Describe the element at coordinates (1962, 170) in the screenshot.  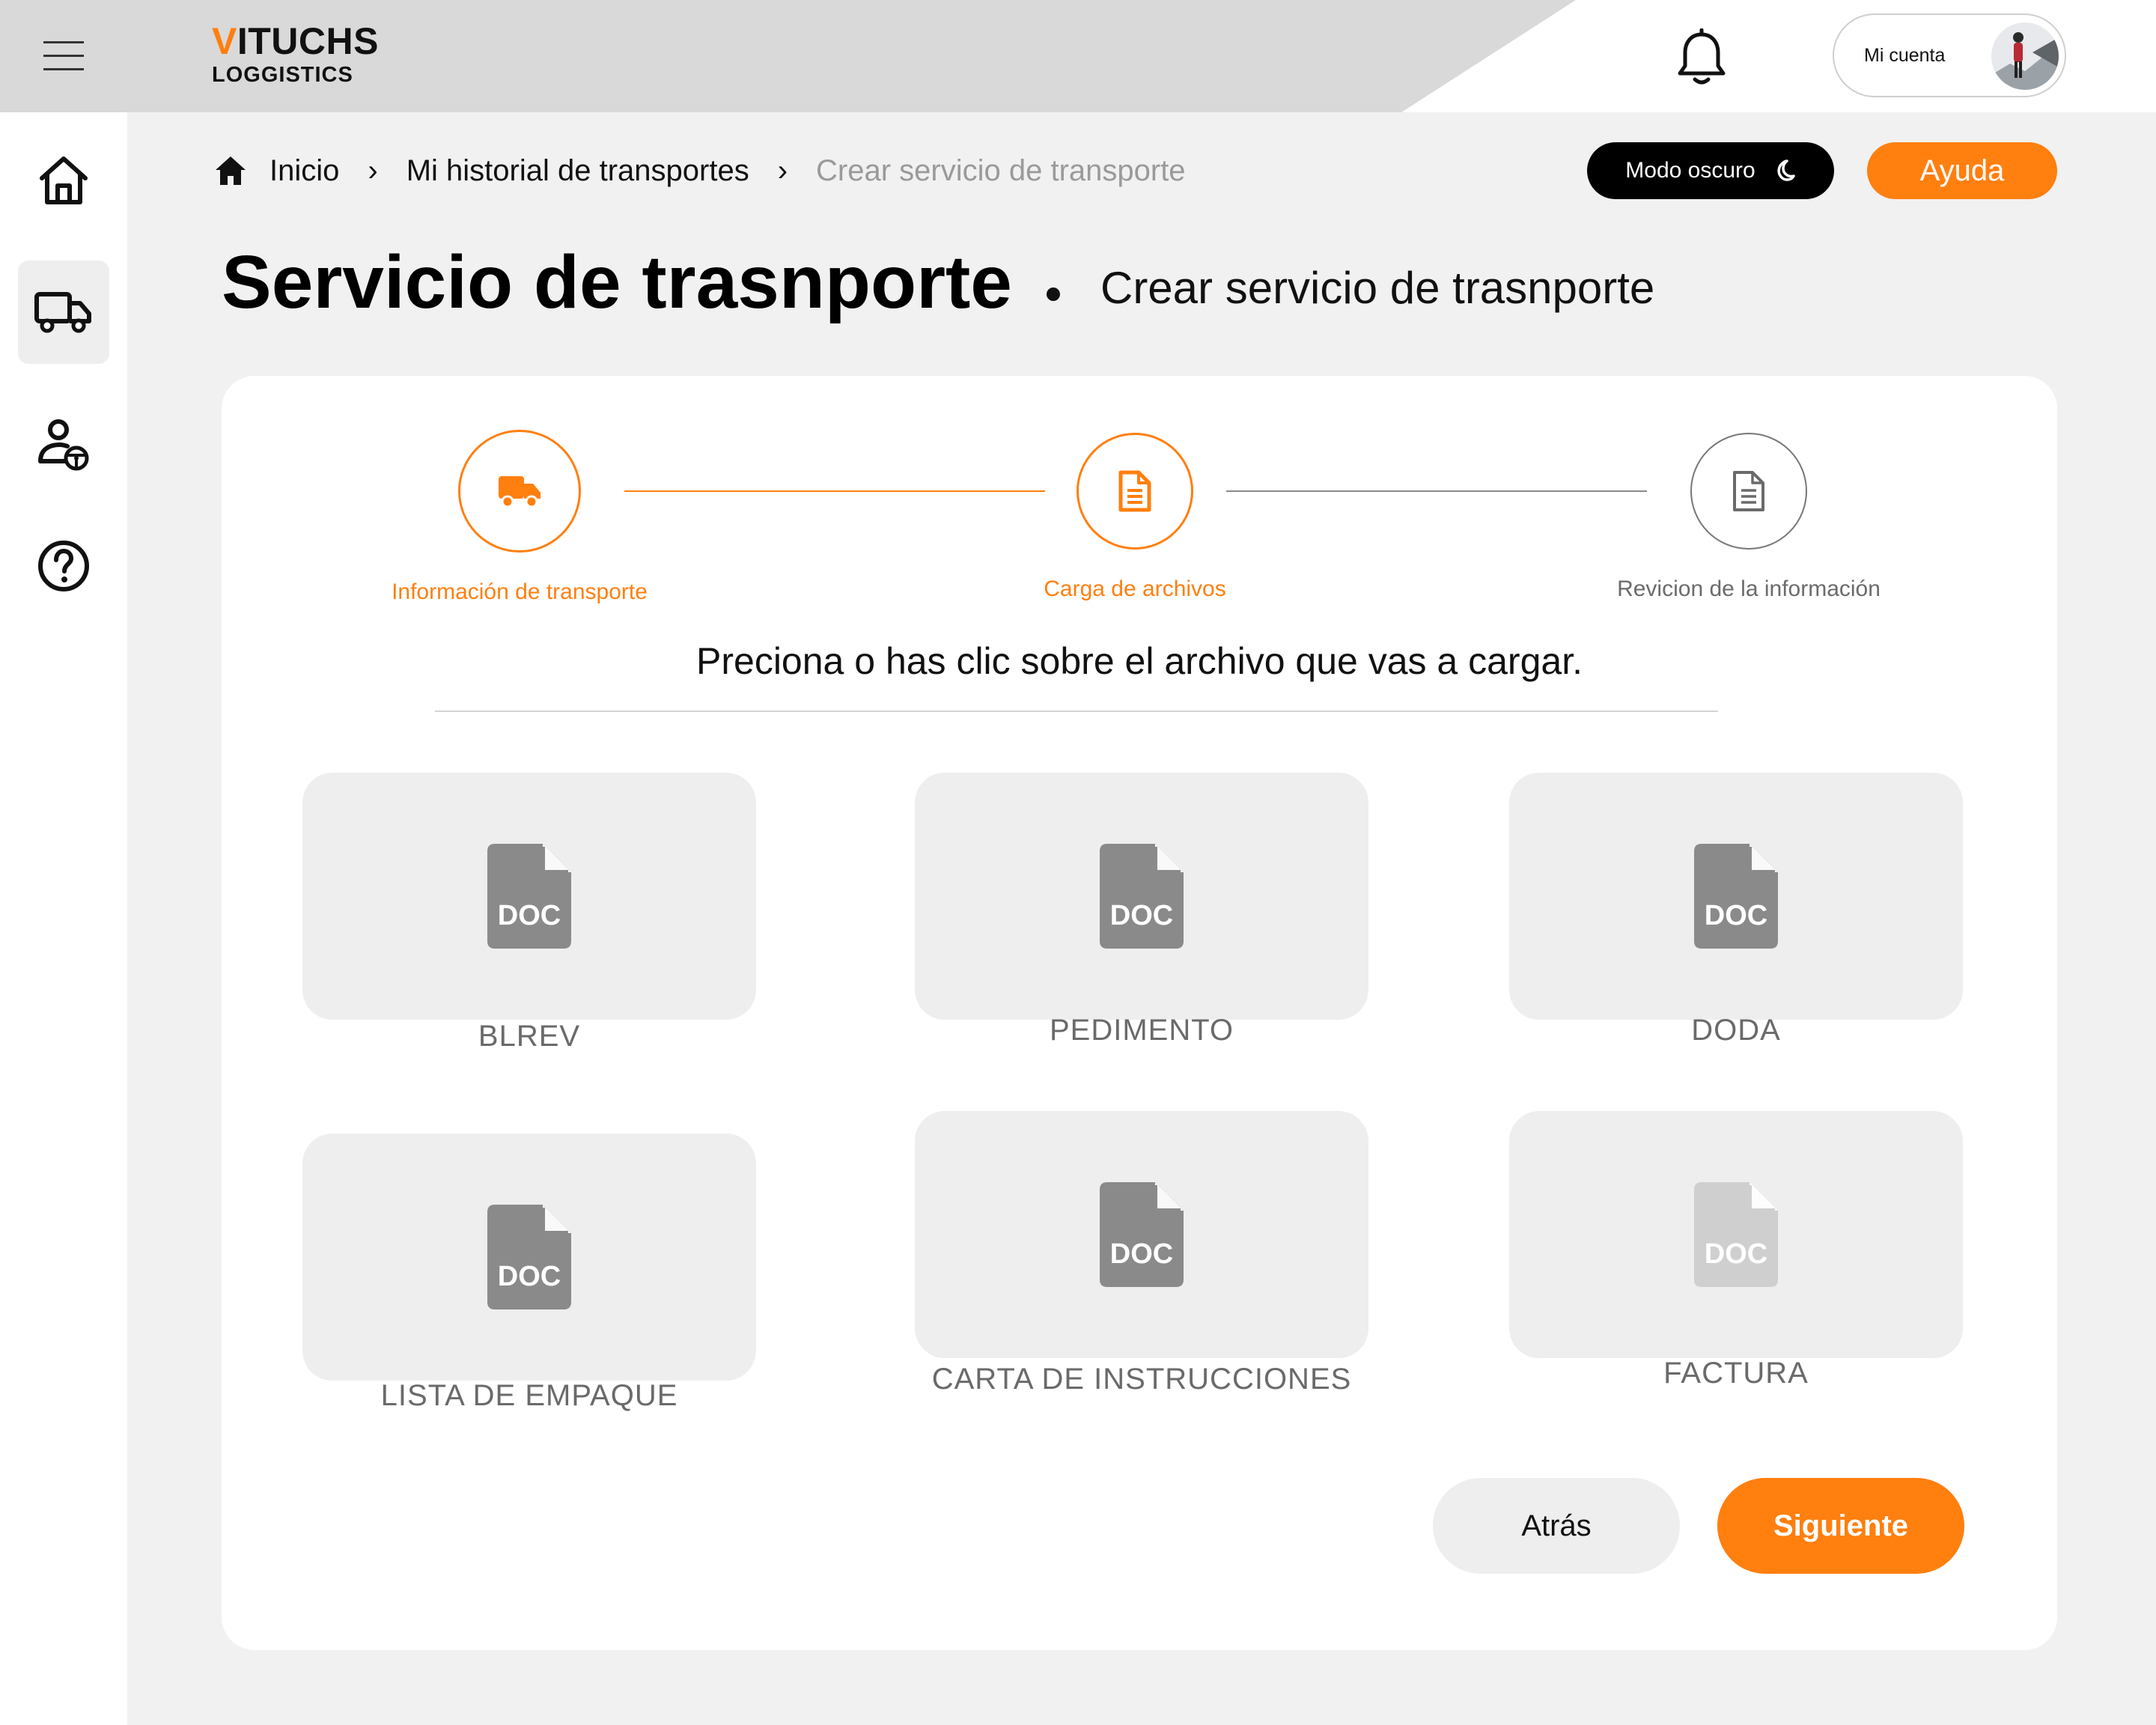
I see `help-button: Ayuda` at that location.